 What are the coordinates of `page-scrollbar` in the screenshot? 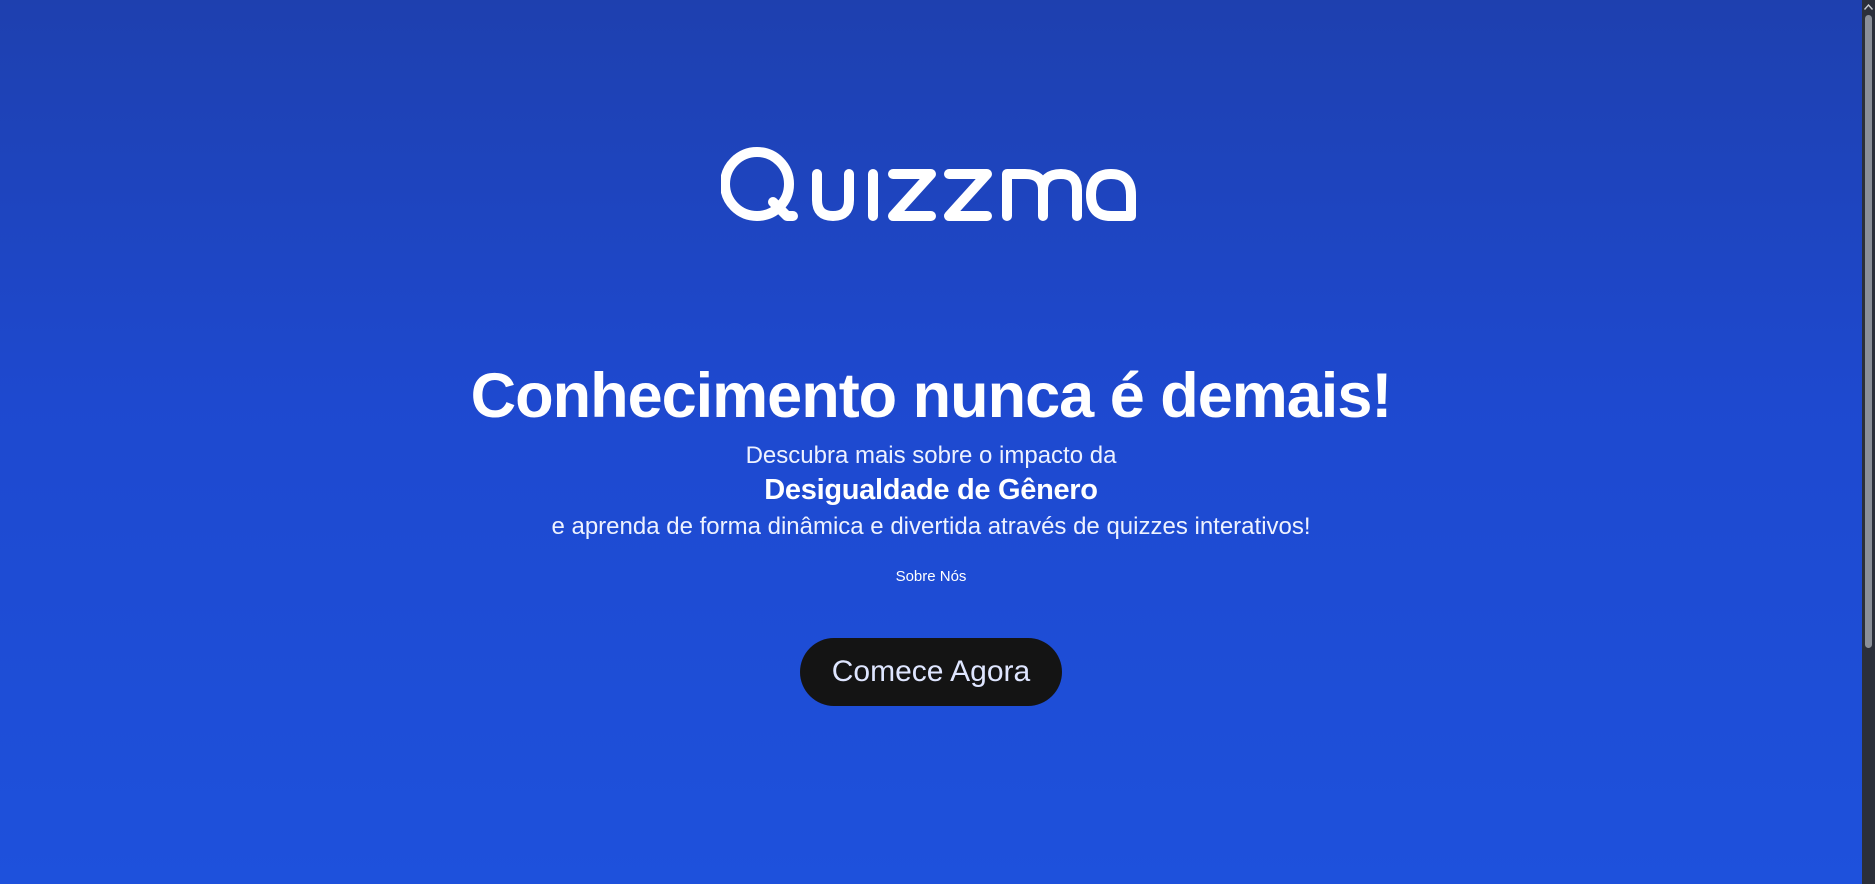 It's located at (1868, 442).